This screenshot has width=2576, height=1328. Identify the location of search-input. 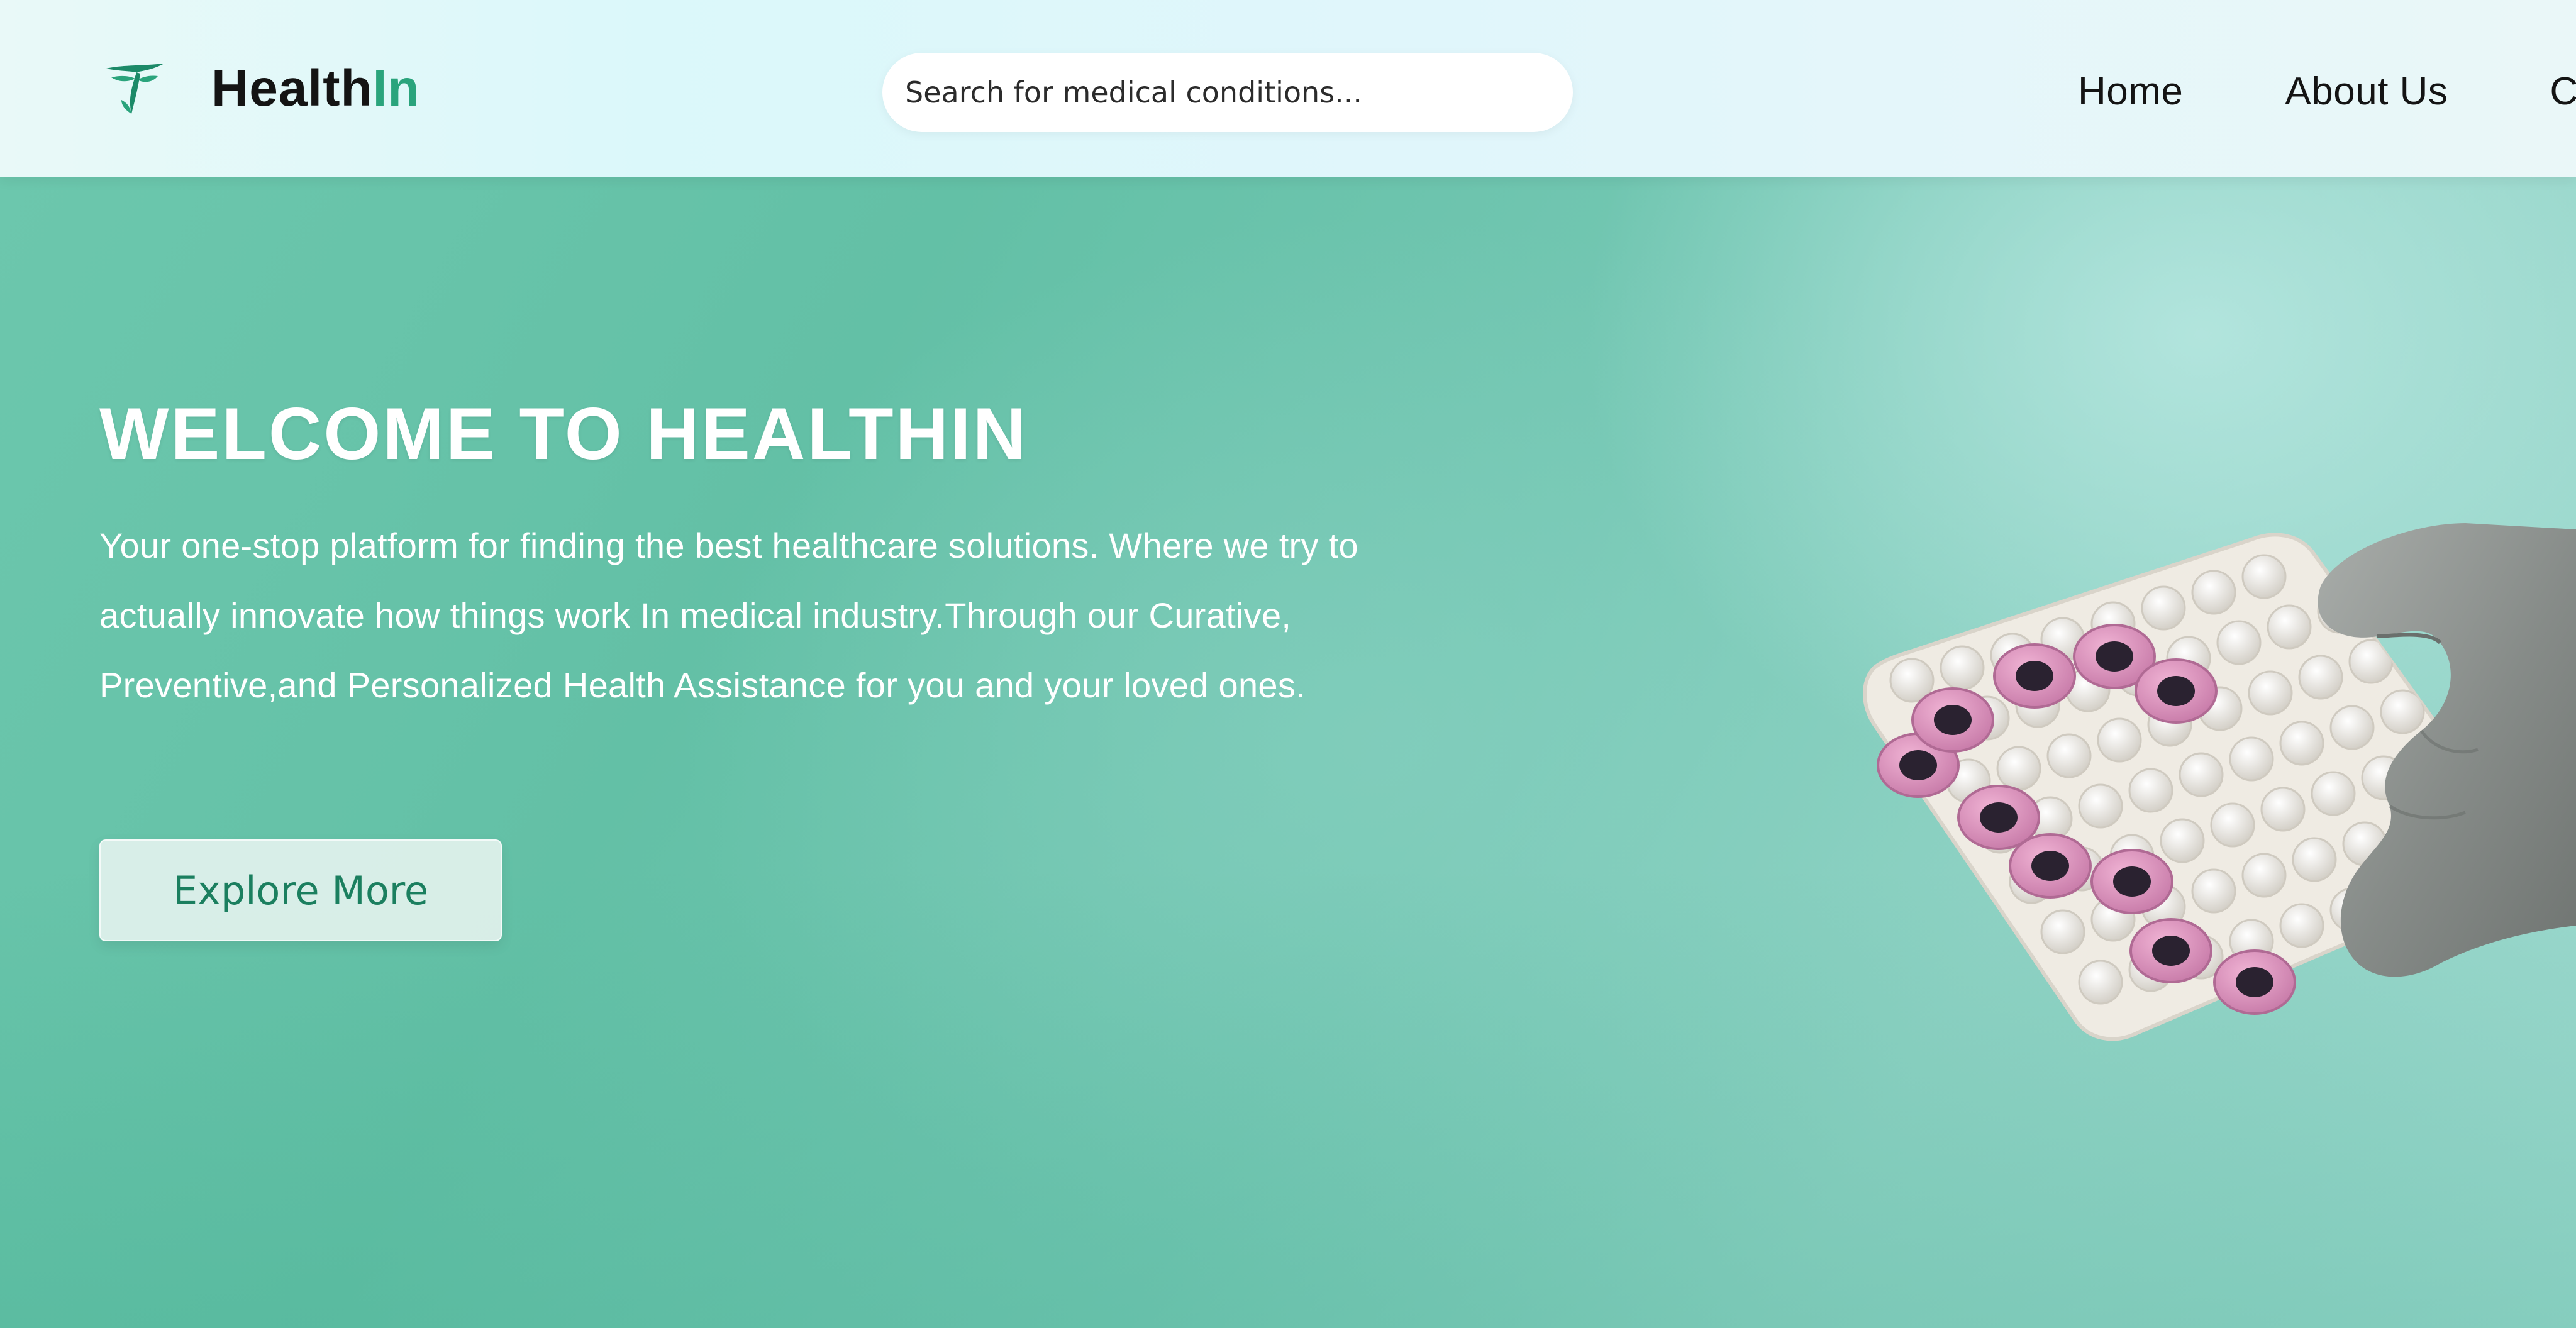
(1227, 92).